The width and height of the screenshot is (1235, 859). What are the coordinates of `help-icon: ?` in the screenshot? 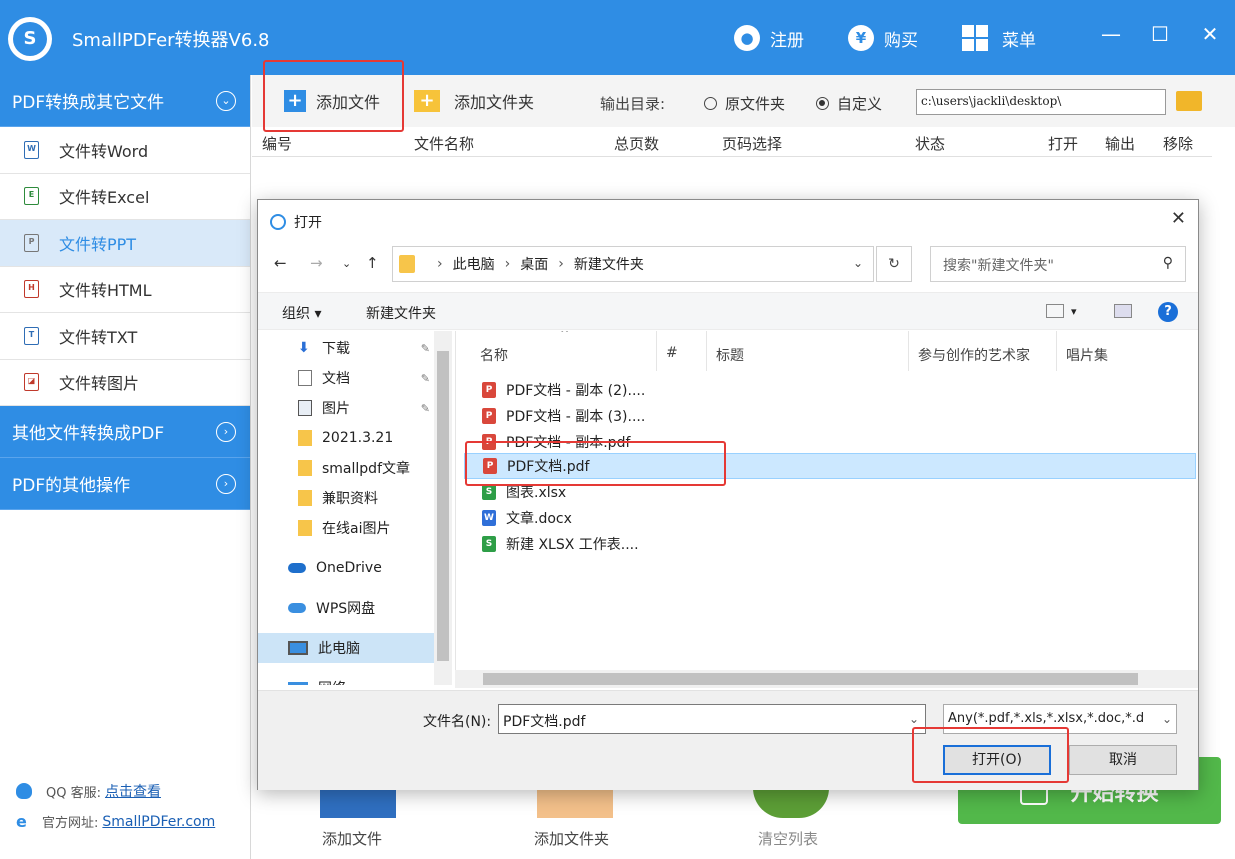 It's located at (1168, 312).